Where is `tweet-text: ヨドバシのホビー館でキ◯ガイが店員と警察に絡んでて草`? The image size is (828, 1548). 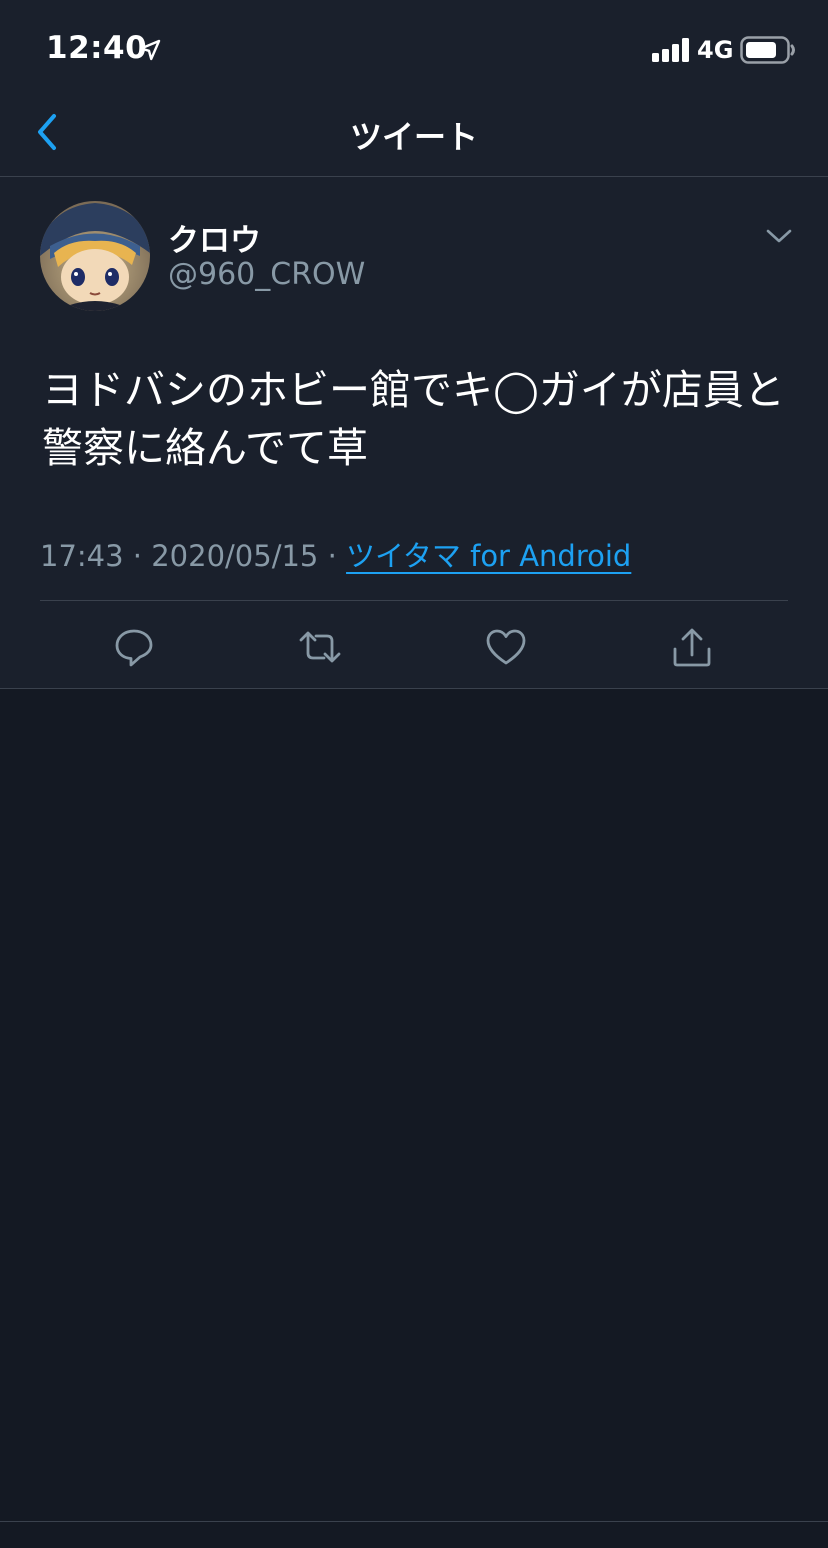
tweet-text: ヨドバシのホビー館でキ◯ガイが店員と警察に絡んでて草 is located at coordinates (413, 419).